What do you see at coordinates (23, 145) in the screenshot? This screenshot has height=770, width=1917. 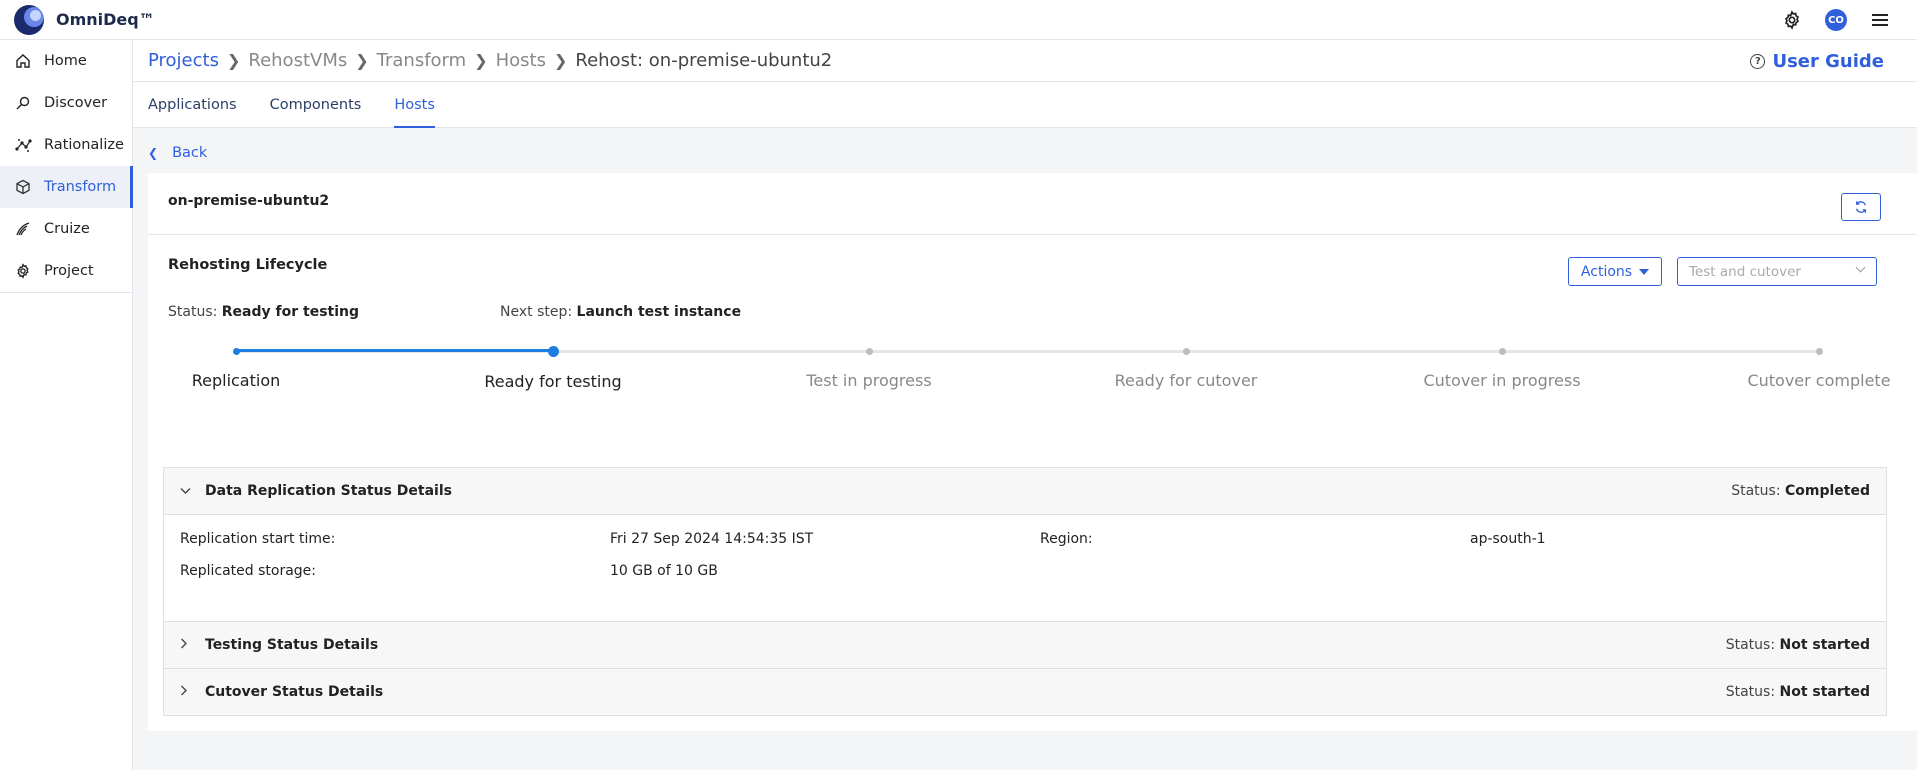 I see `rationalize-icon` at bounding box center [23, 145].